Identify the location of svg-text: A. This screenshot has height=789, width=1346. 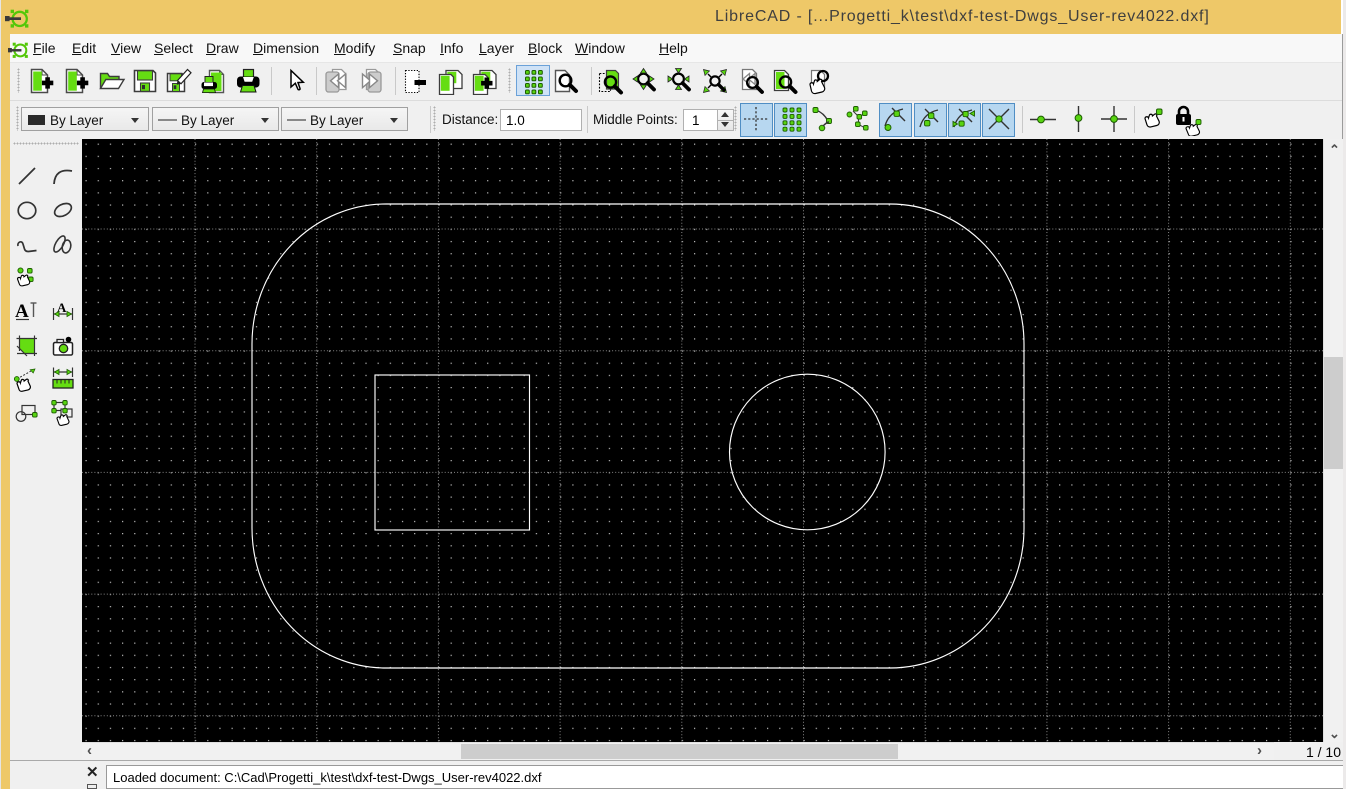
(22, 311).